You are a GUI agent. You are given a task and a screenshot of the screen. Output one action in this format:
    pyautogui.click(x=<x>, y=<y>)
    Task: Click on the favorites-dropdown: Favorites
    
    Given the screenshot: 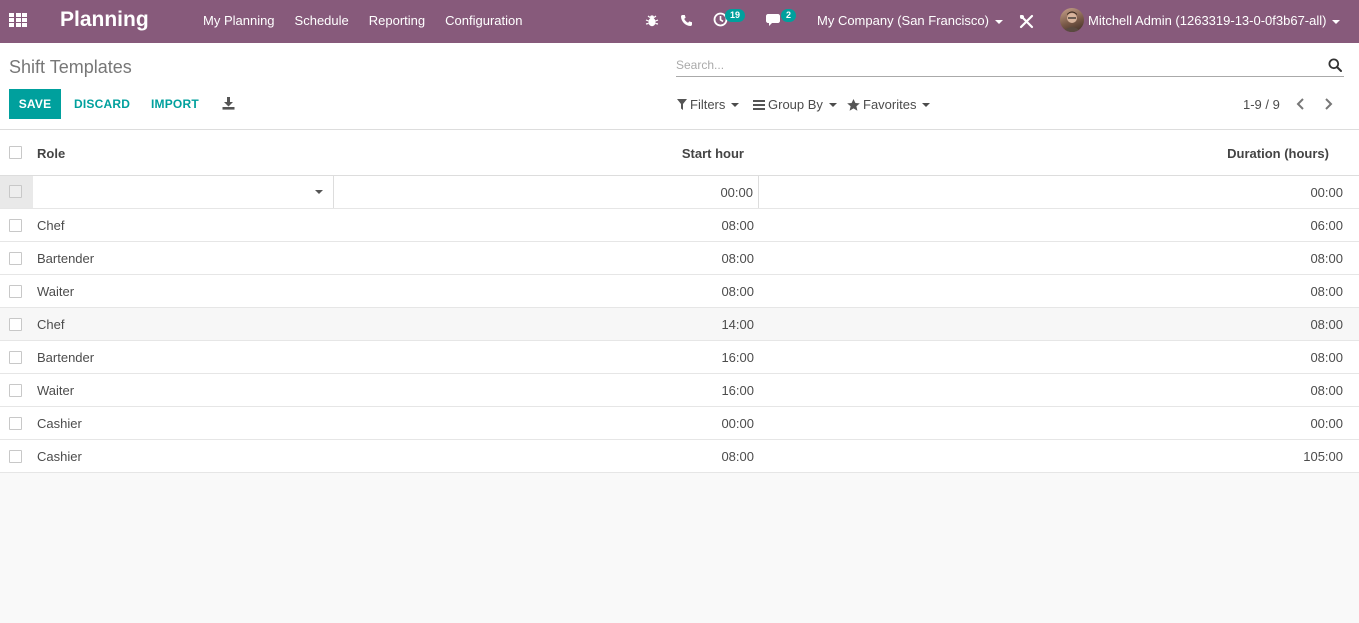 What is the action you would take?
    pyautogui.click(x=889, y=104)
    